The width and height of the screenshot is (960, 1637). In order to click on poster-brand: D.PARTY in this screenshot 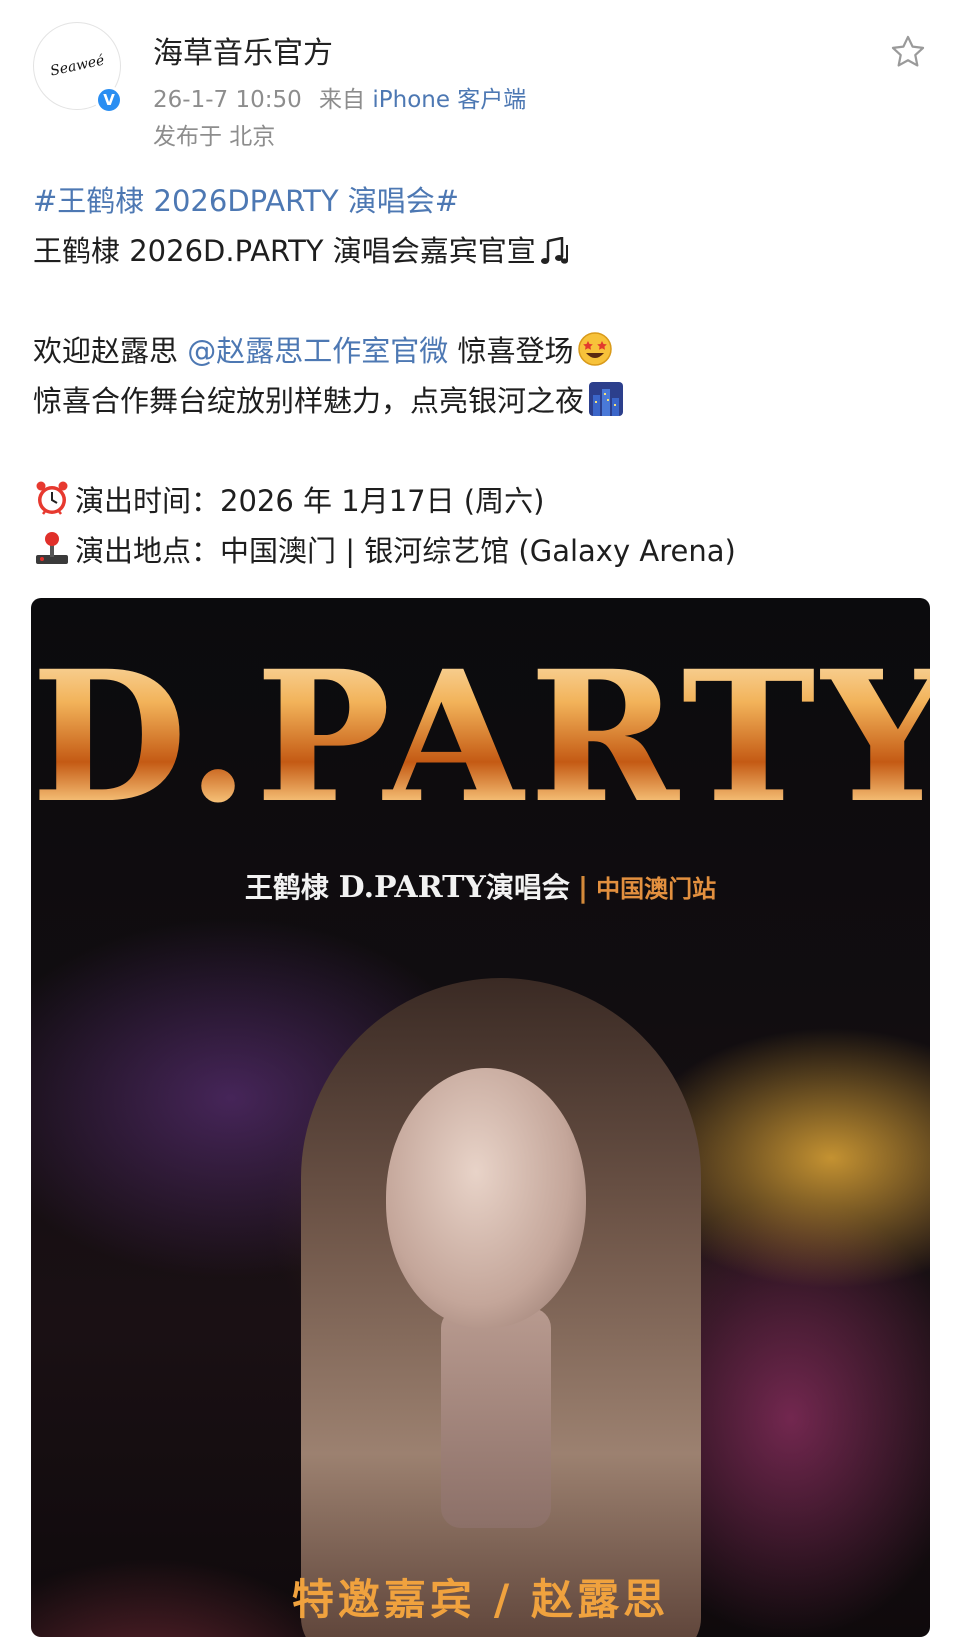, I will do `click(412, 887)`.